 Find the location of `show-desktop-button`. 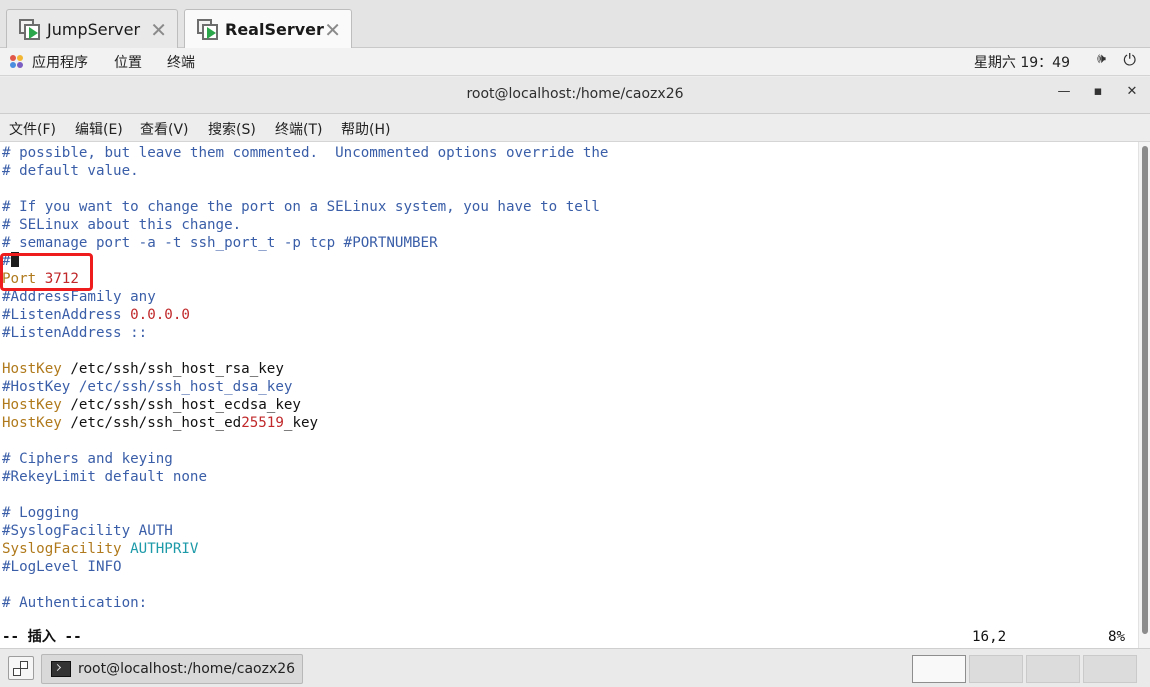

show-desktop-button is located at coordinates (21, 668).